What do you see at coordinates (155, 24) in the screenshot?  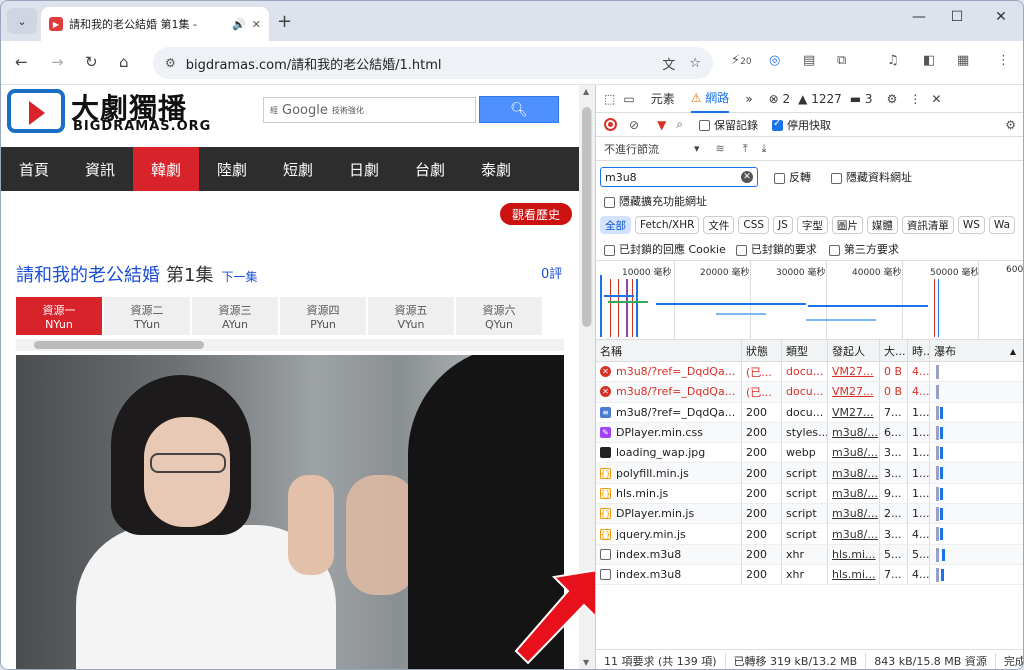 I see `browser-tab: ▶ 請和我的老公結婚 第1集 - 🔊 ✕` at bounding box center [155, 24].